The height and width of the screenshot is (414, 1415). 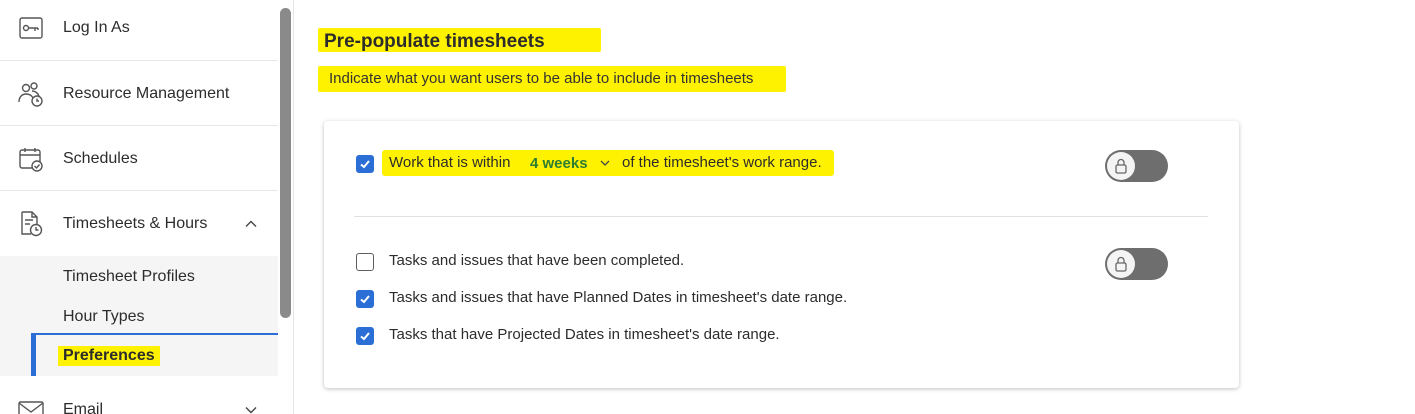 What do you see at coordinates (139, 159) in the screenshot?
I see `sidebar-item-schedules: Schedules` at bounding box center [139, 159].